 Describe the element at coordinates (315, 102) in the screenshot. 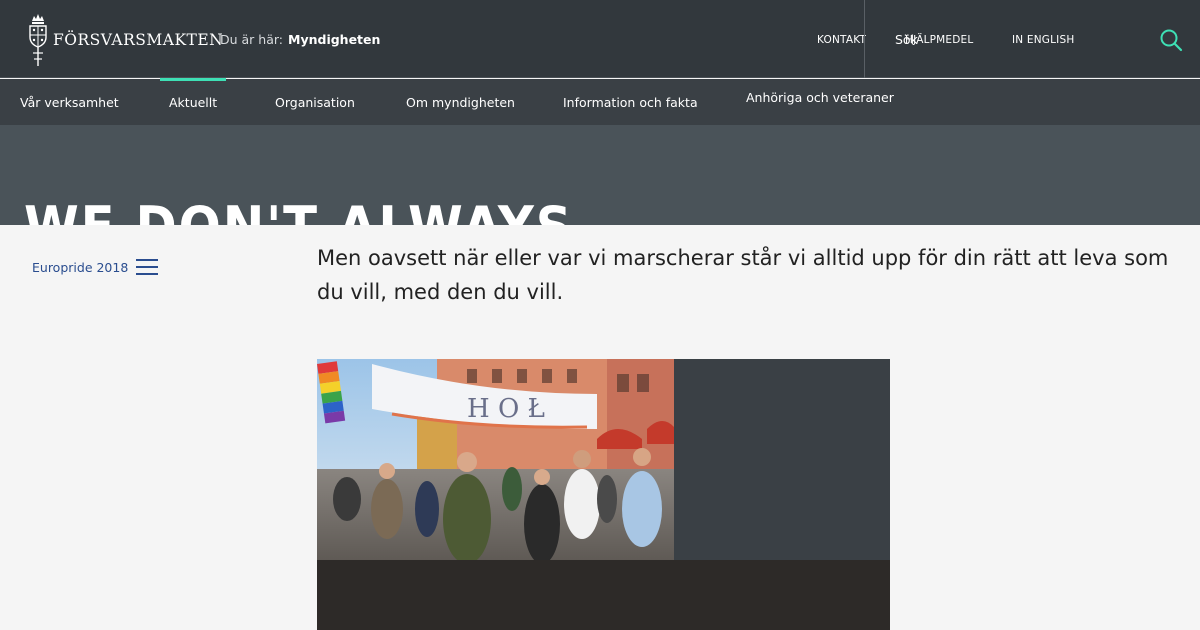

I see `nav-item-organisation: Organisation` at that location.